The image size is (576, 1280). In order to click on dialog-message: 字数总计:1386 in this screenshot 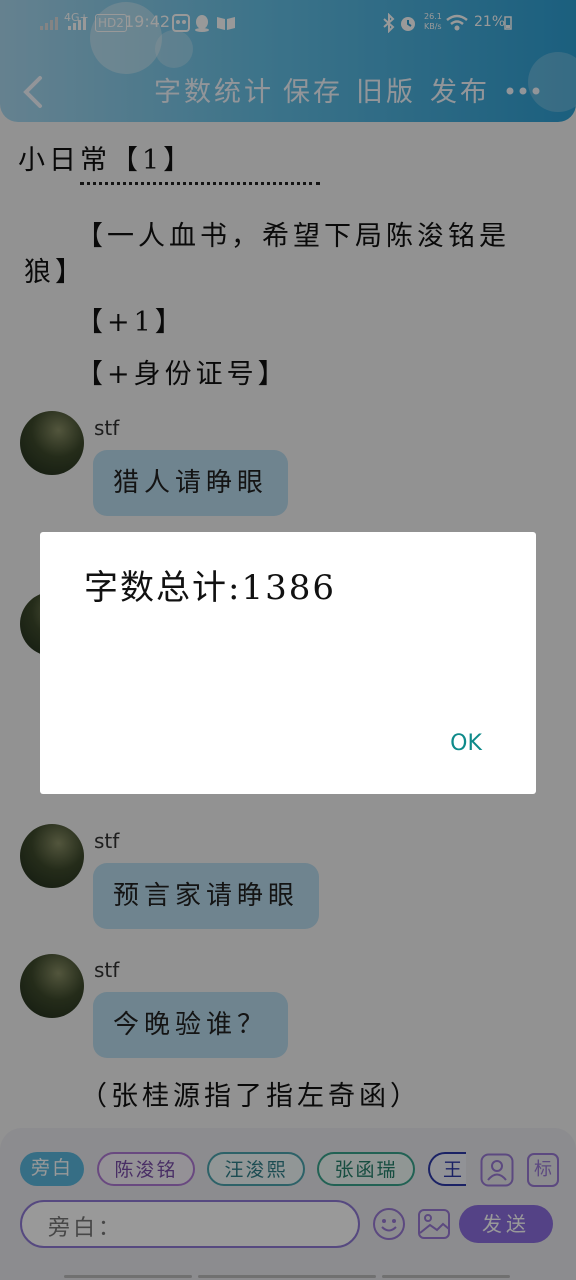, I will do `click(210, 588)`.